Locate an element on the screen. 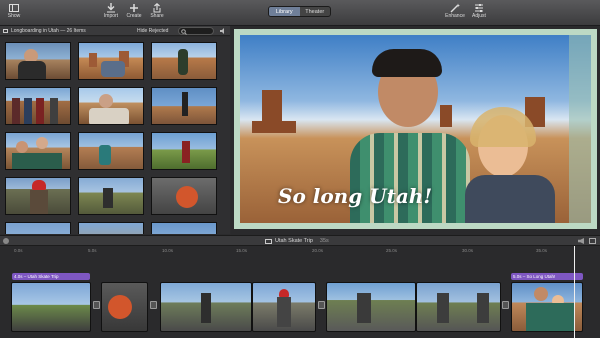  enhance-button: Enhance is located at coordinates (455, 10).